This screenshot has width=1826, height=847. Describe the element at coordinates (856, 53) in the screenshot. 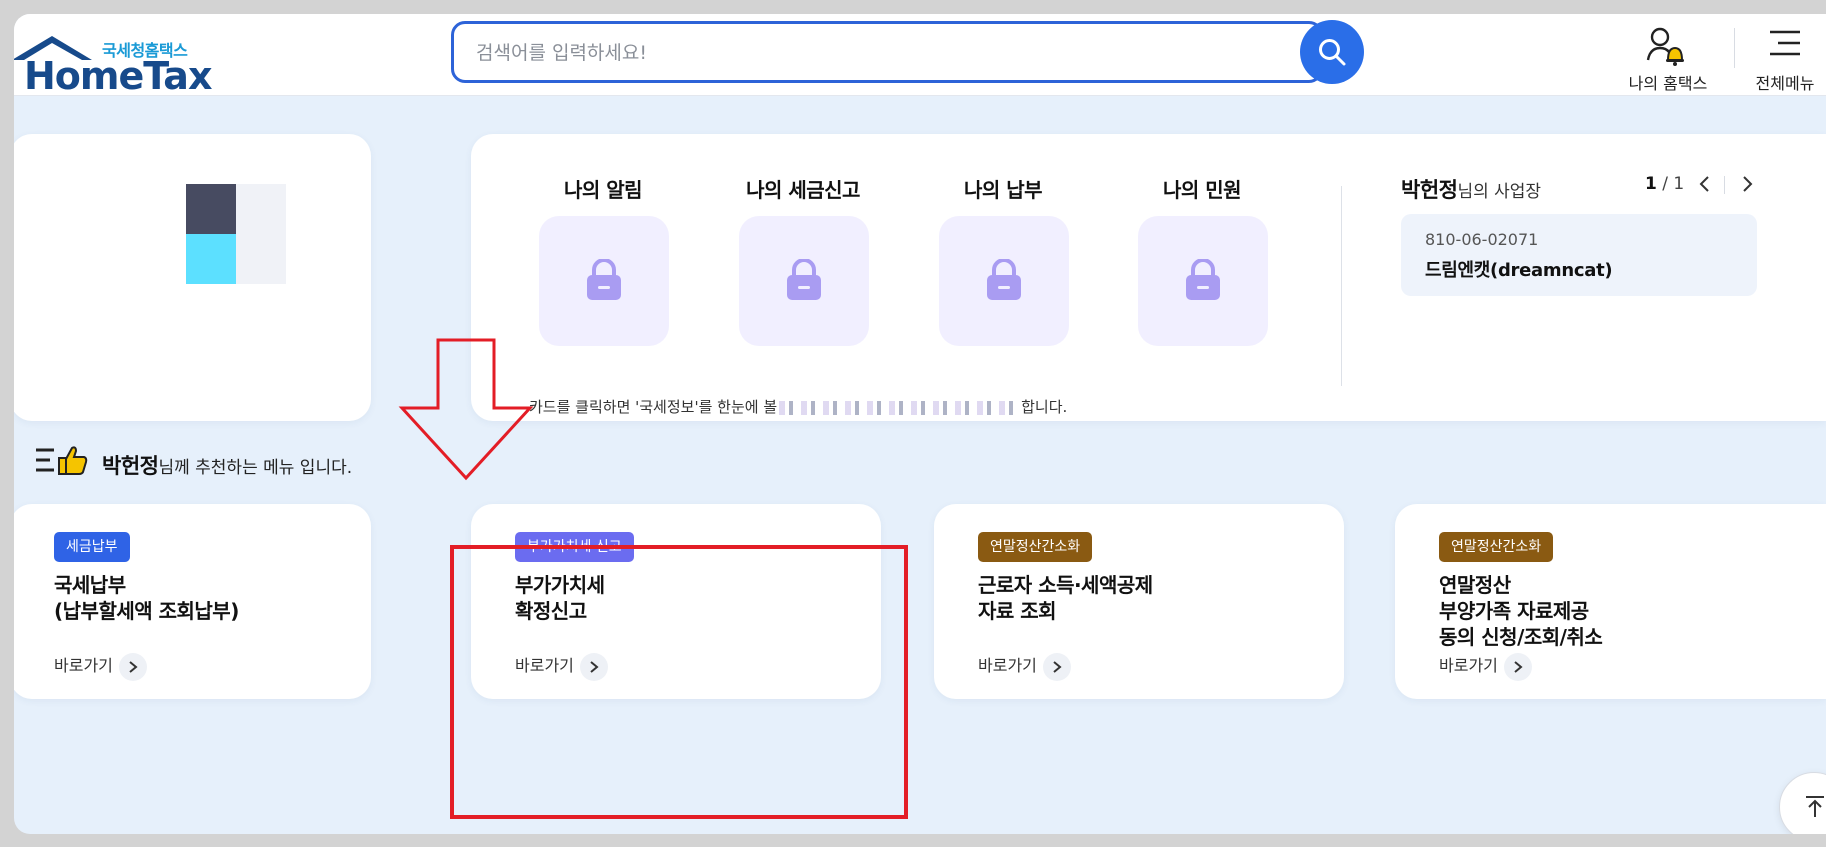

I see `search-input` at that location.